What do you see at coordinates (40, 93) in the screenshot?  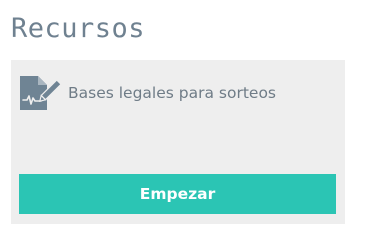 I see `document-signature-icon` at bounding box center [40, 93].